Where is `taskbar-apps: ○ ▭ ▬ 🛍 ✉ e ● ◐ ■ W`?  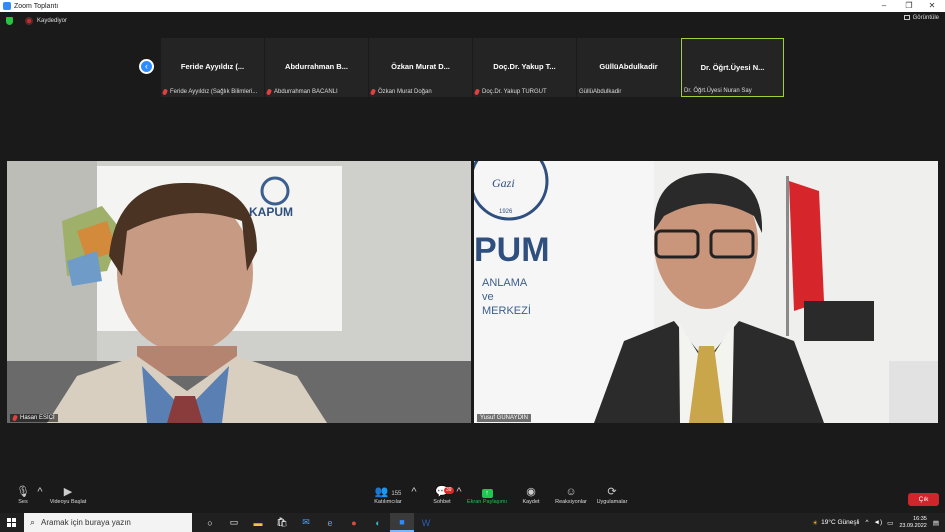
taskbar-apps: ○ ▭ ▬ 🛍 ✉ e ● ◐ ■ W is located at coordinates (318, 522).